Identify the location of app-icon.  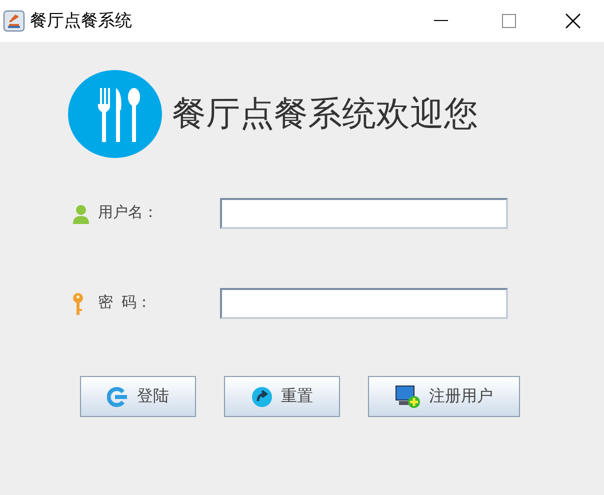
(14, 21).